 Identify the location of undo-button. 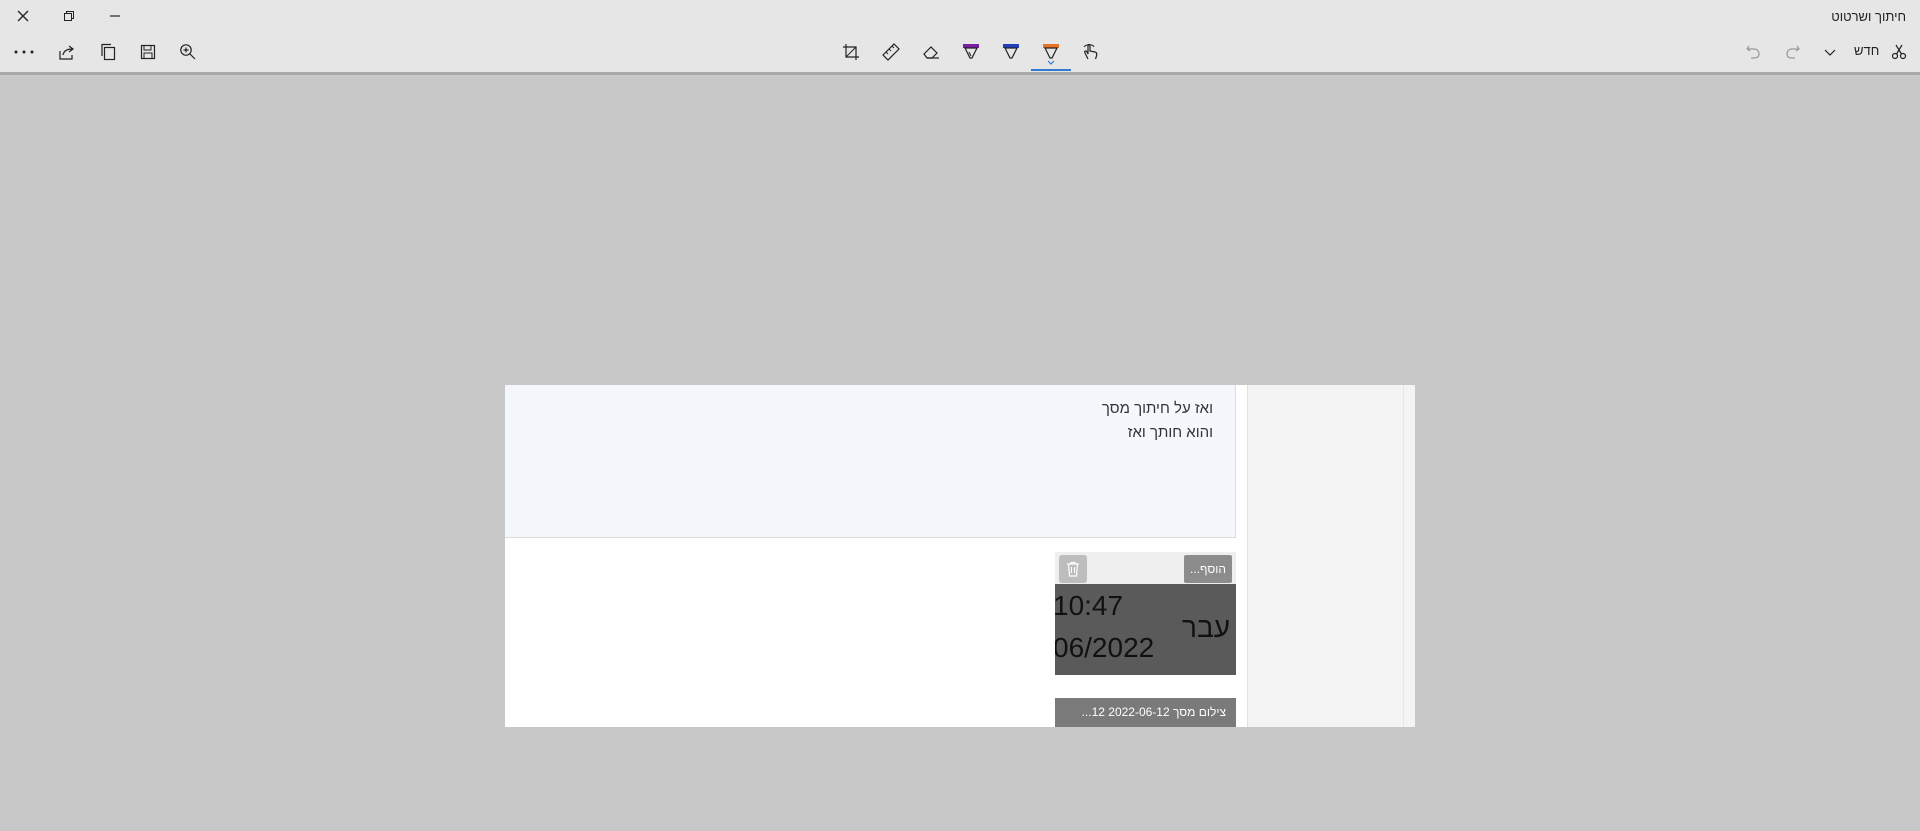
(1753, 52).